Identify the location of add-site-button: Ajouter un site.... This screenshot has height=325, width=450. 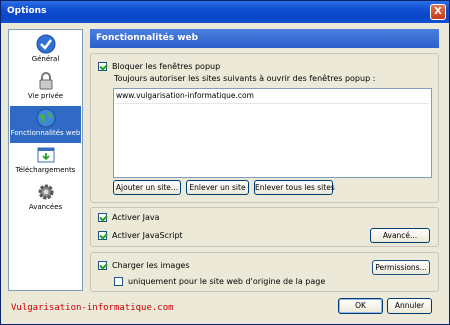
(147, 187).